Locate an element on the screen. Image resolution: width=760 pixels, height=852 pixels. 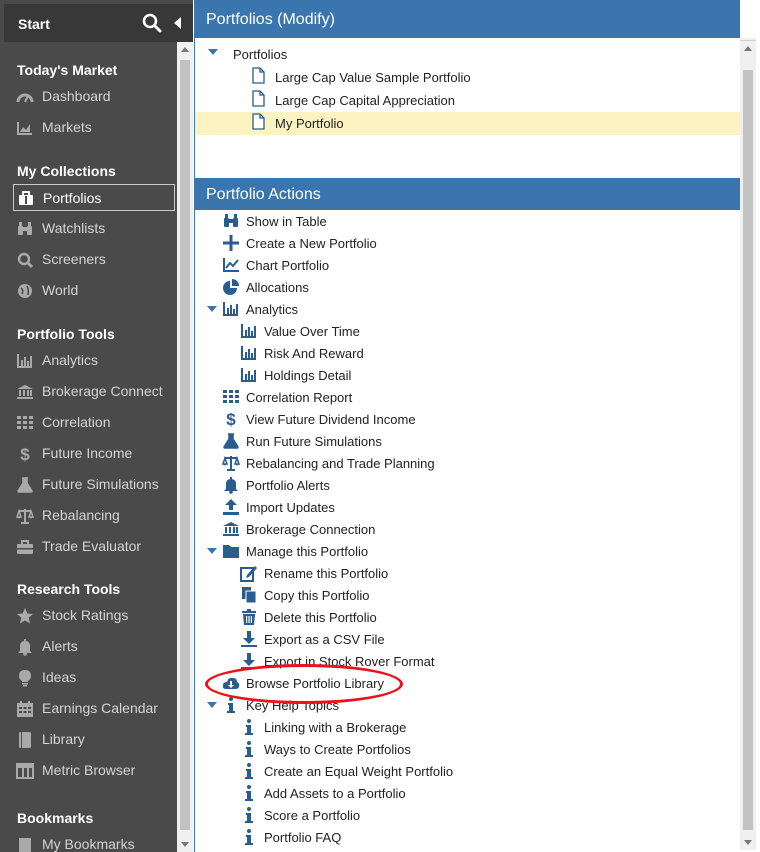
sidebar-item-correlation: Correlation is located at coordinates (94, 422).